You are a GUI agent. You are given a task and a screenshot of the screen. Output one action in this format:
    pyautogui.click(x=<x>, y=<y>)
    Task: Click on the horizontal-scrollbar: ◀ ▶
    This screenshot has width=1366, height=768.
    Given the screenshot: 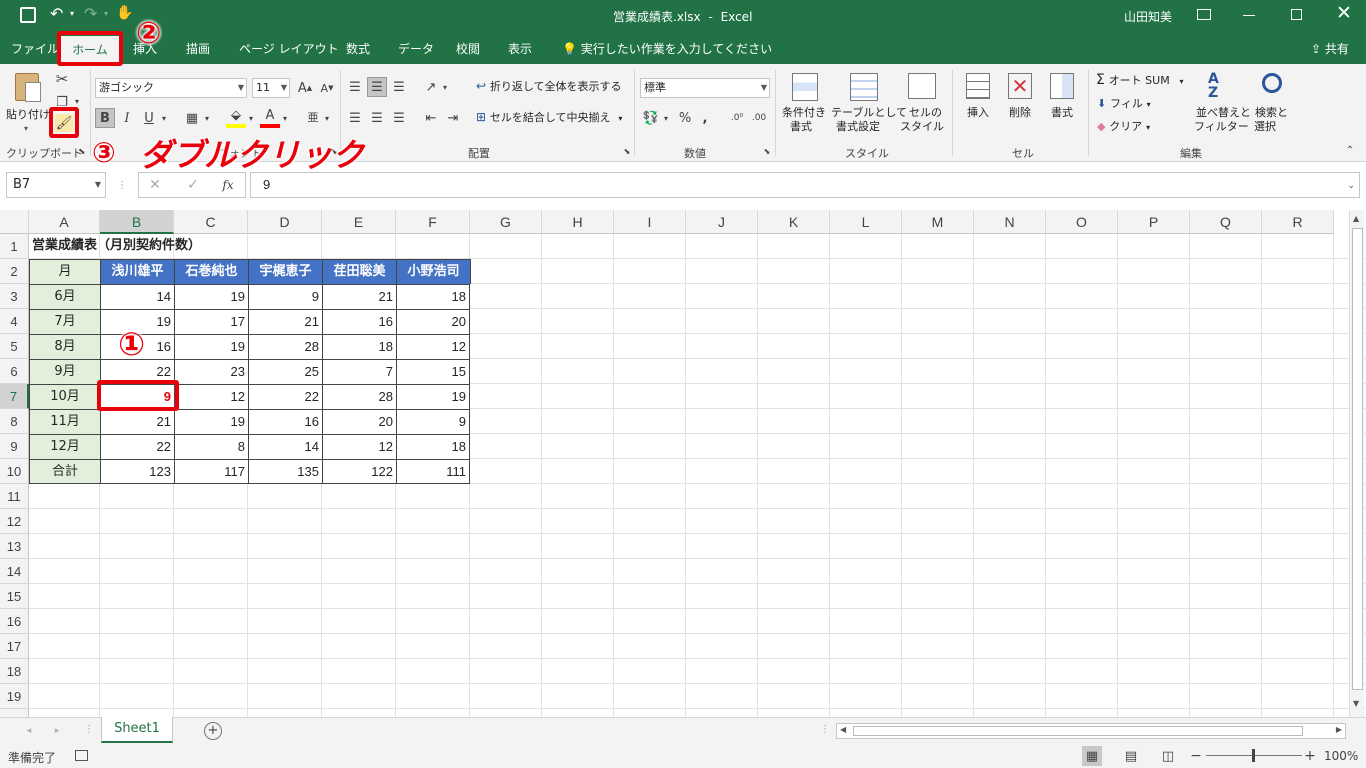 What is the action you would take?
    pyautogui.click(x=1091, y=731)
    